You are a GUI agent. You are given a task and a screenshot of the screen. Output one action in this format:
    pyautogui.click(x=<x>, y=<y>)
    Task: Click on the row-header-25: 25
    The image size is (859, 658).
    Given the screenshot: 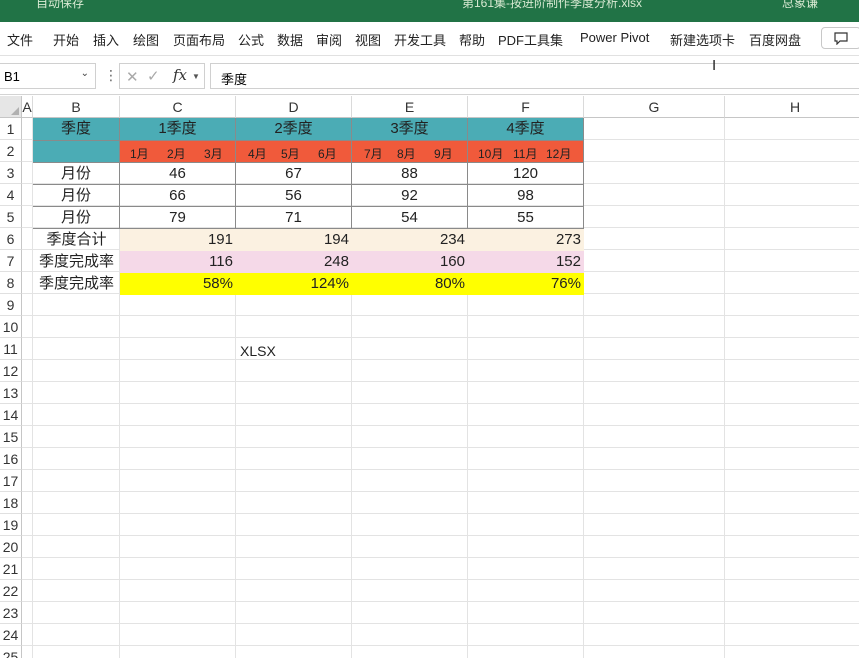 What is the action you would take?
    pyautogui.click(x=11, y=652)
    